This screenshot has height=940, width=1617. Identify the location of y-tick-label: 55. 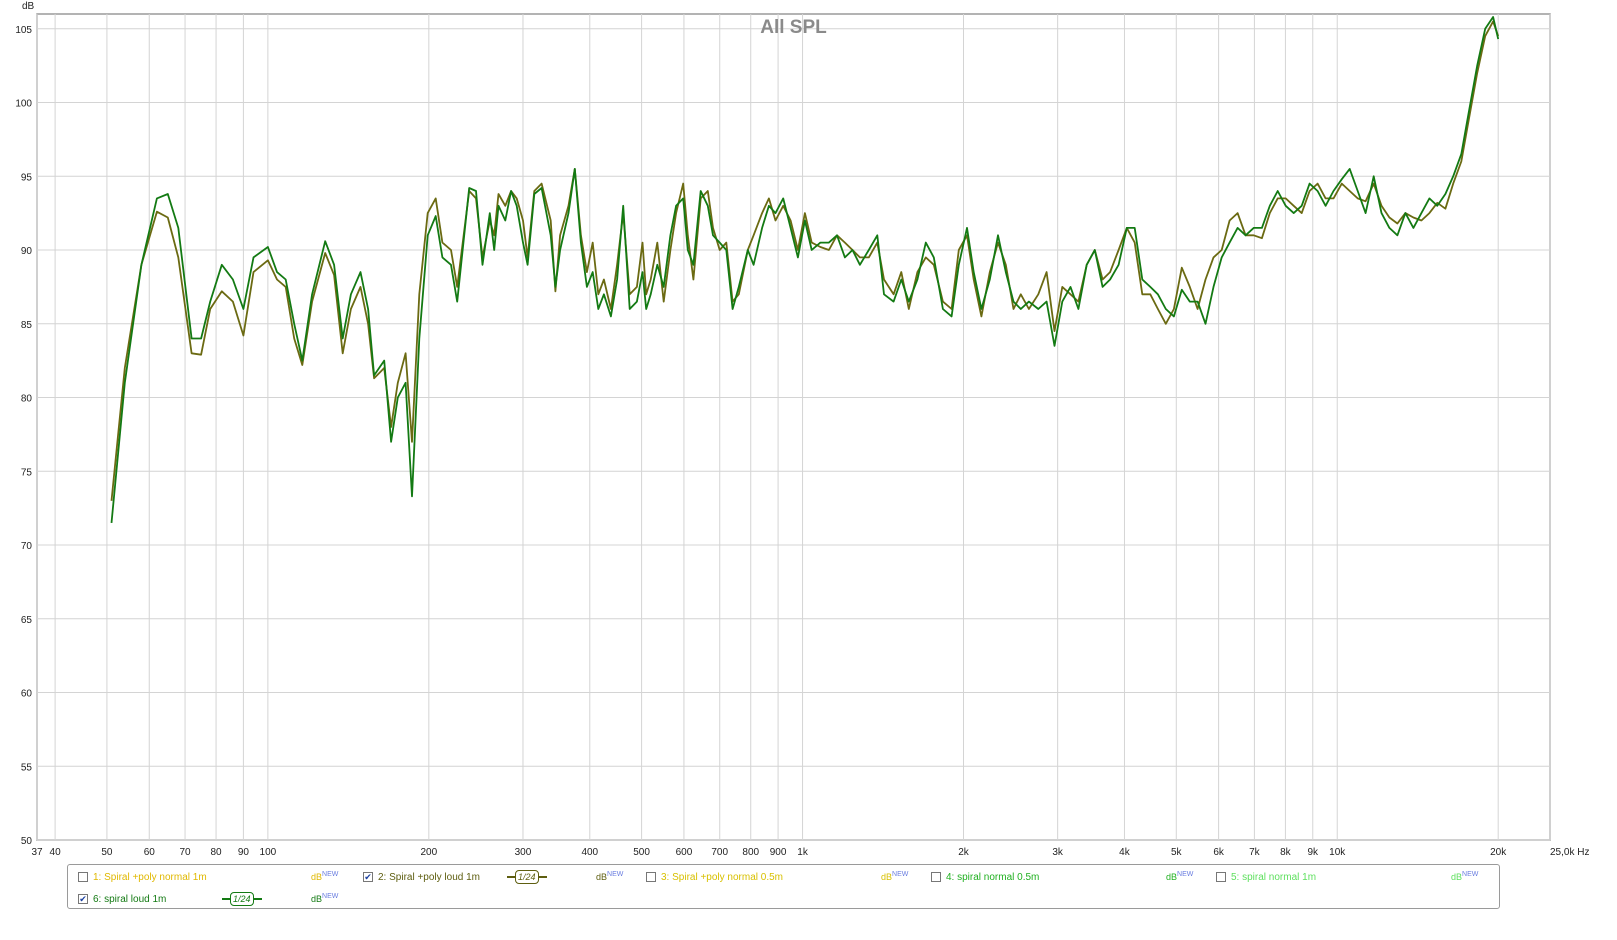
(27, 767).